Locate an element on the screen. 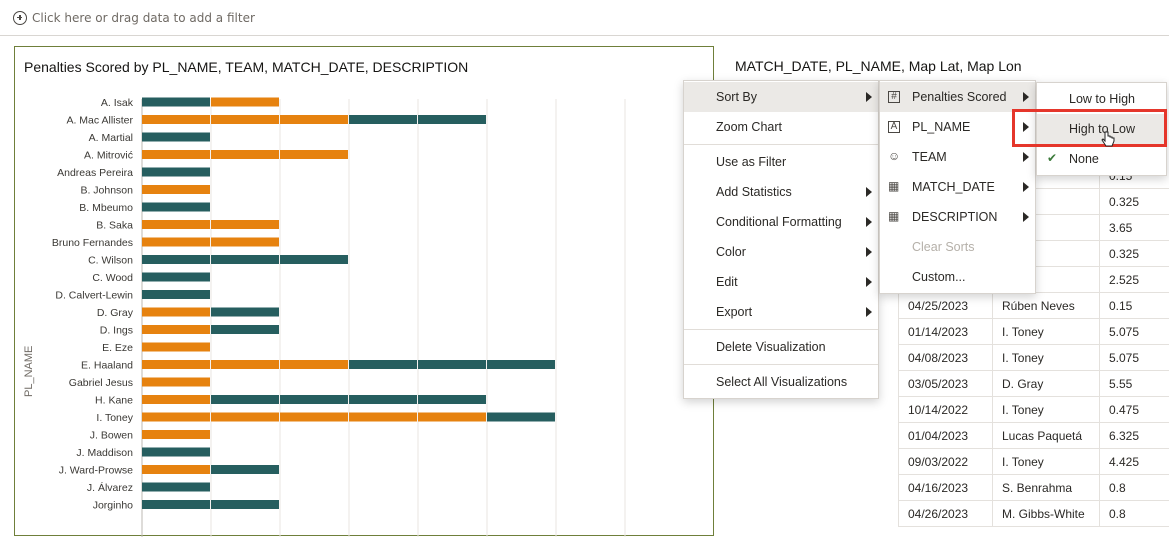 The height and width of the screenshot is (537, 1169). menu-color-label: Color is located at coordinates (731, 252).